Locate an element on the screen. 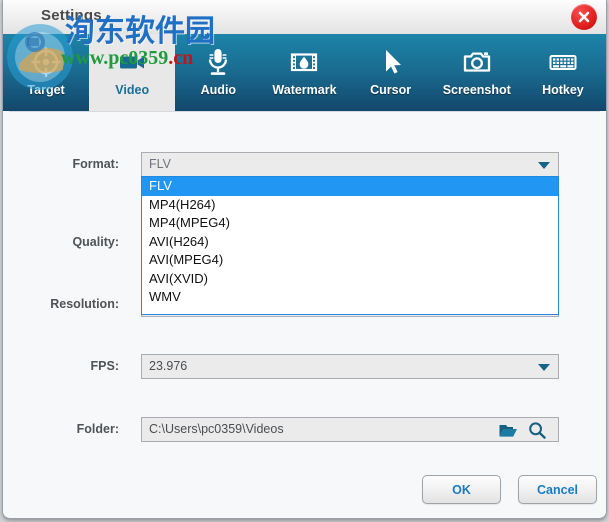  tab-label-audio: Audio is located at coordinates (218, 90).